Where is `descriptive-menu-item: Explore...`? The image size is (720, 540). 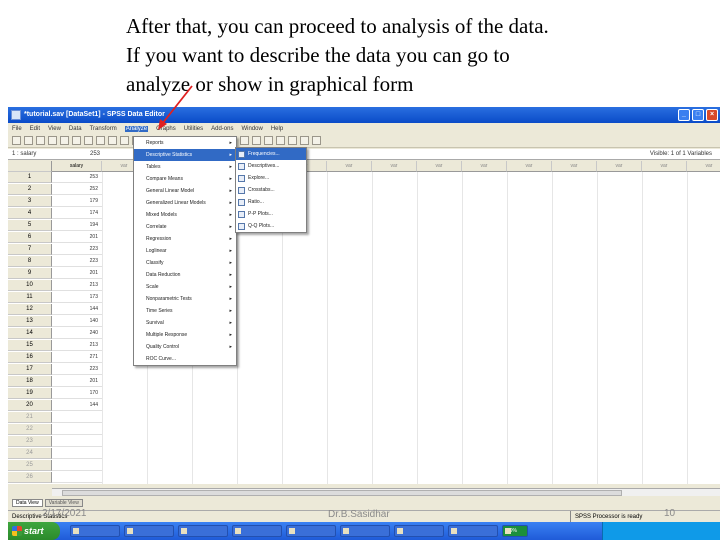
descriptive-menu-item: Explore... is located at coordinates (271, 178).